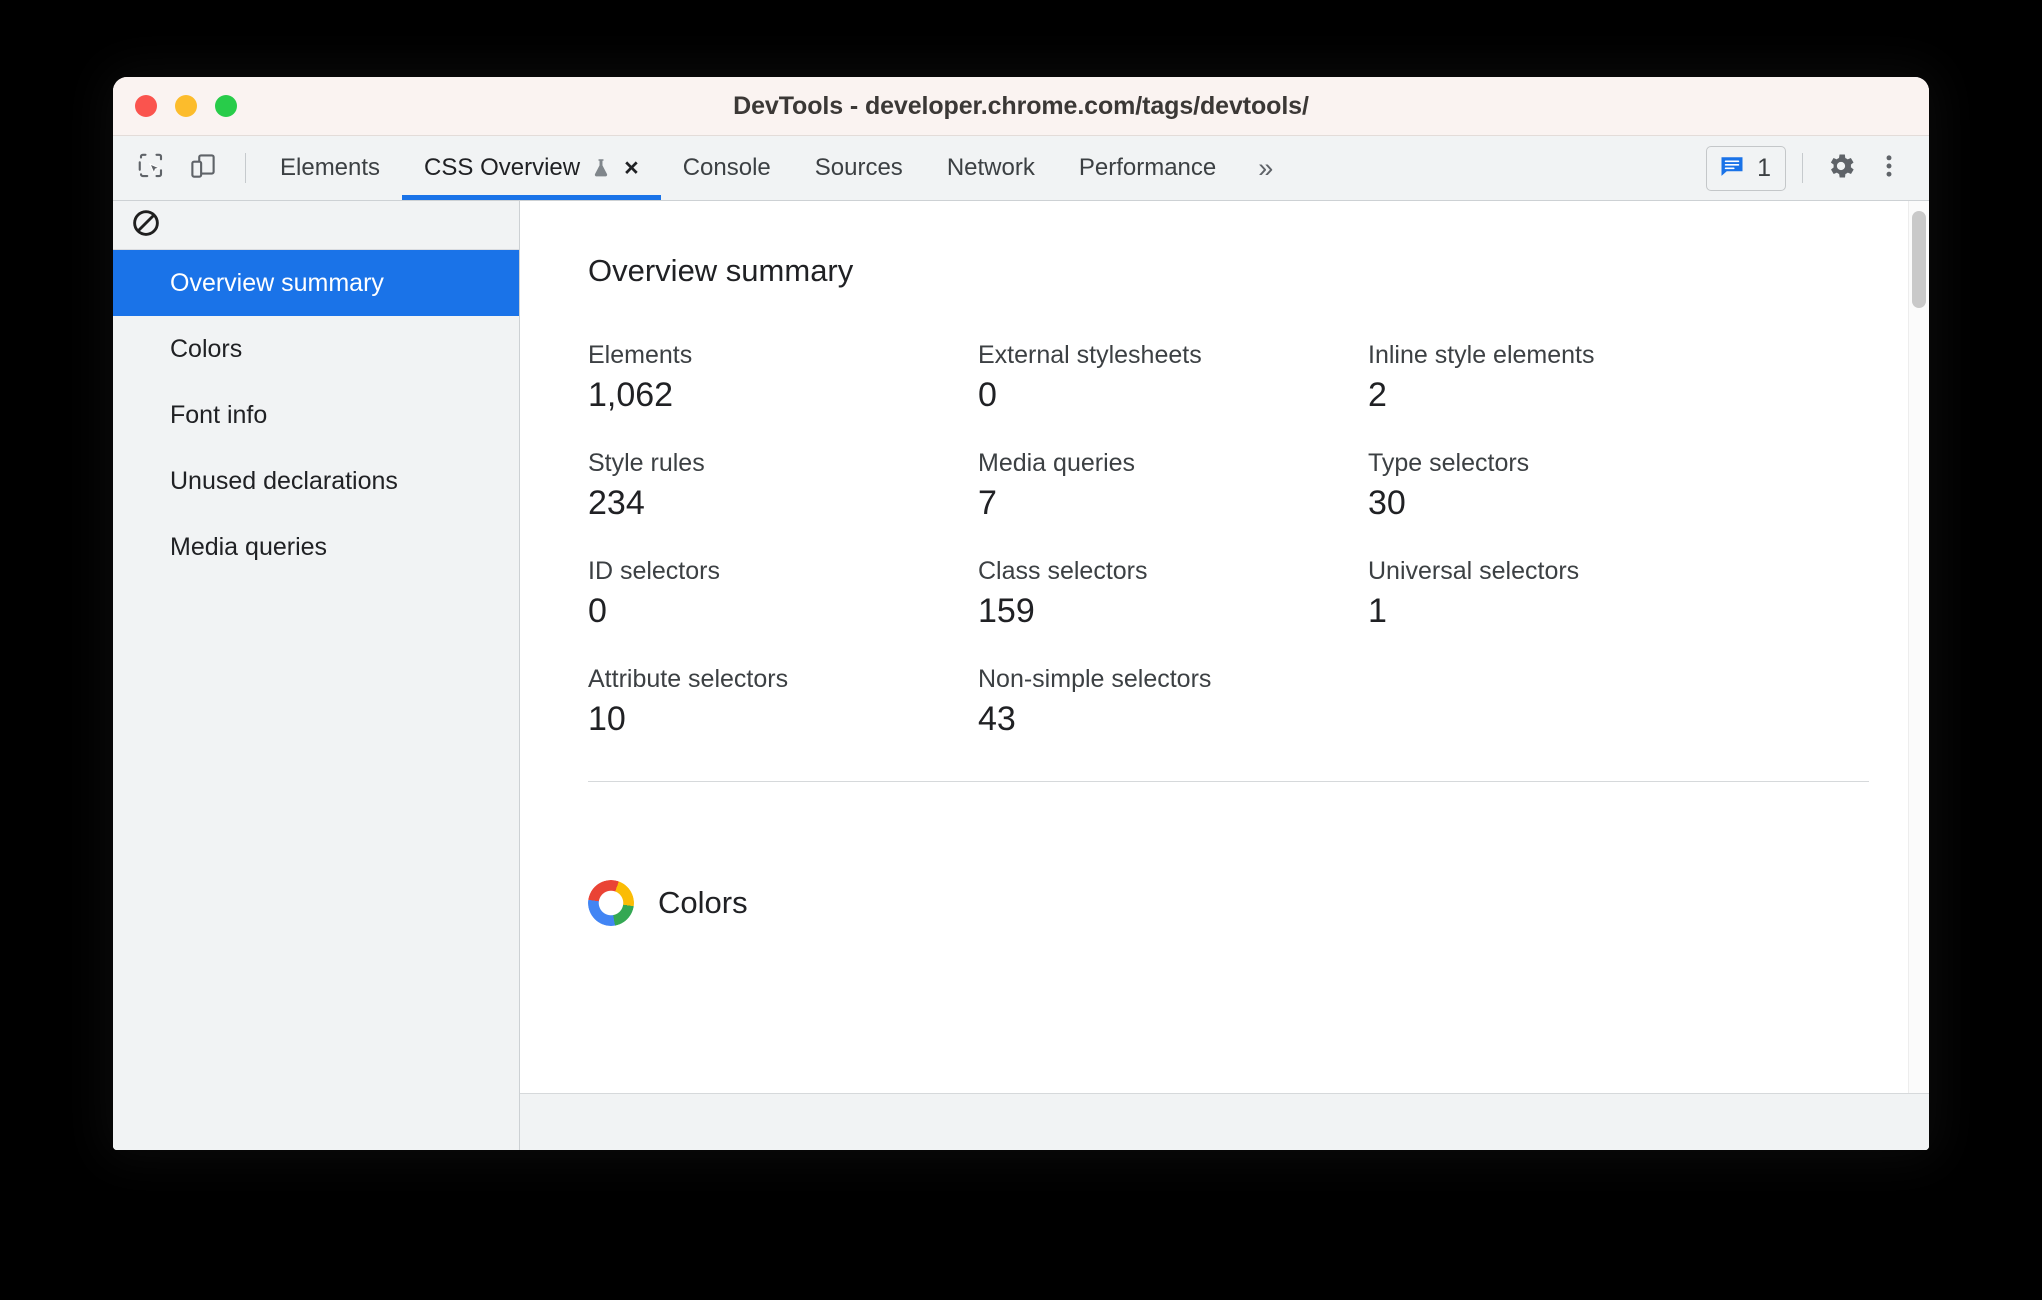  Describe the element at coordinates (1224, 1121) in the screenshot. I see `content-footer-strip` at that location.